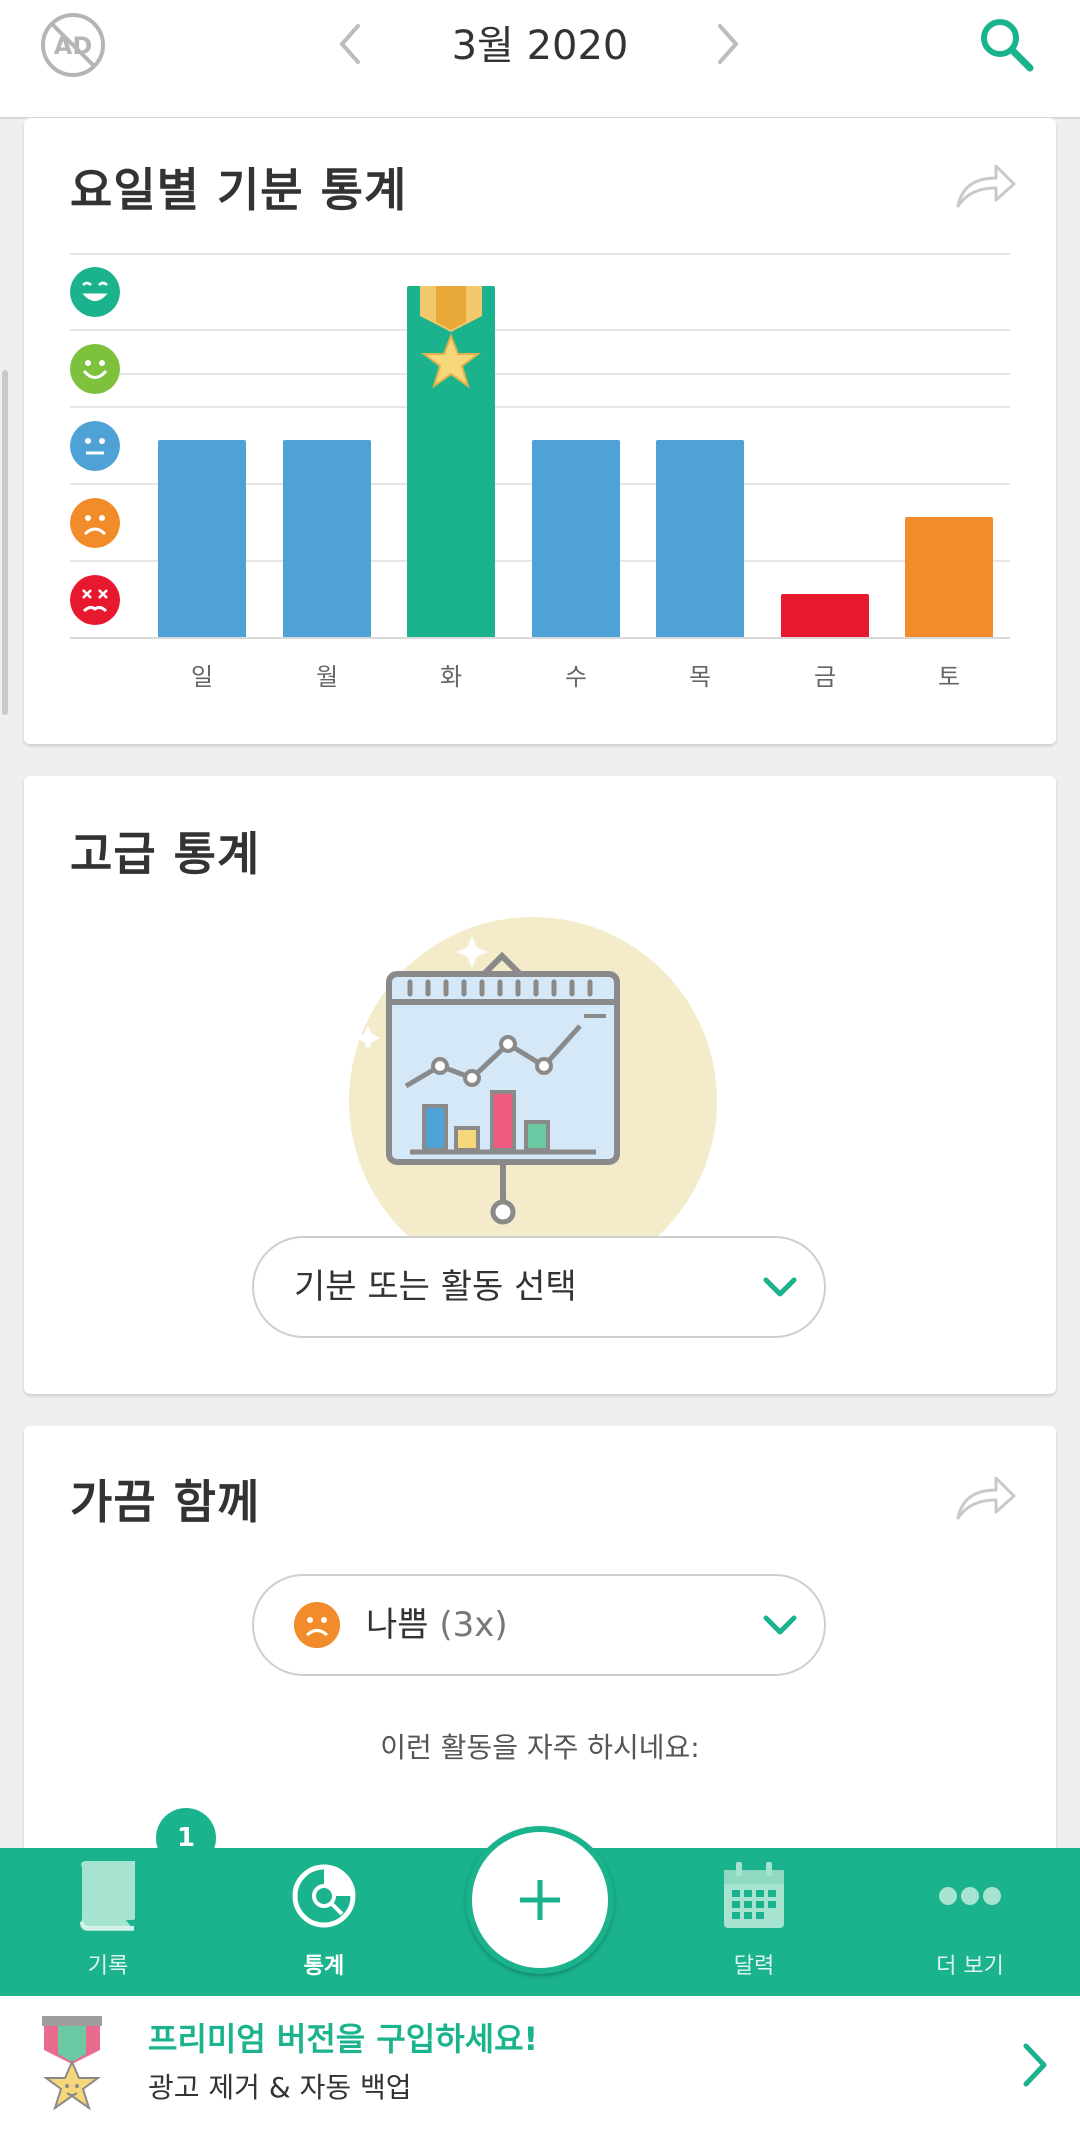 The width and height of the screenshot is (1080, 2129). I want to click on nav-item-more: 더 보기, so click(970, 1922).